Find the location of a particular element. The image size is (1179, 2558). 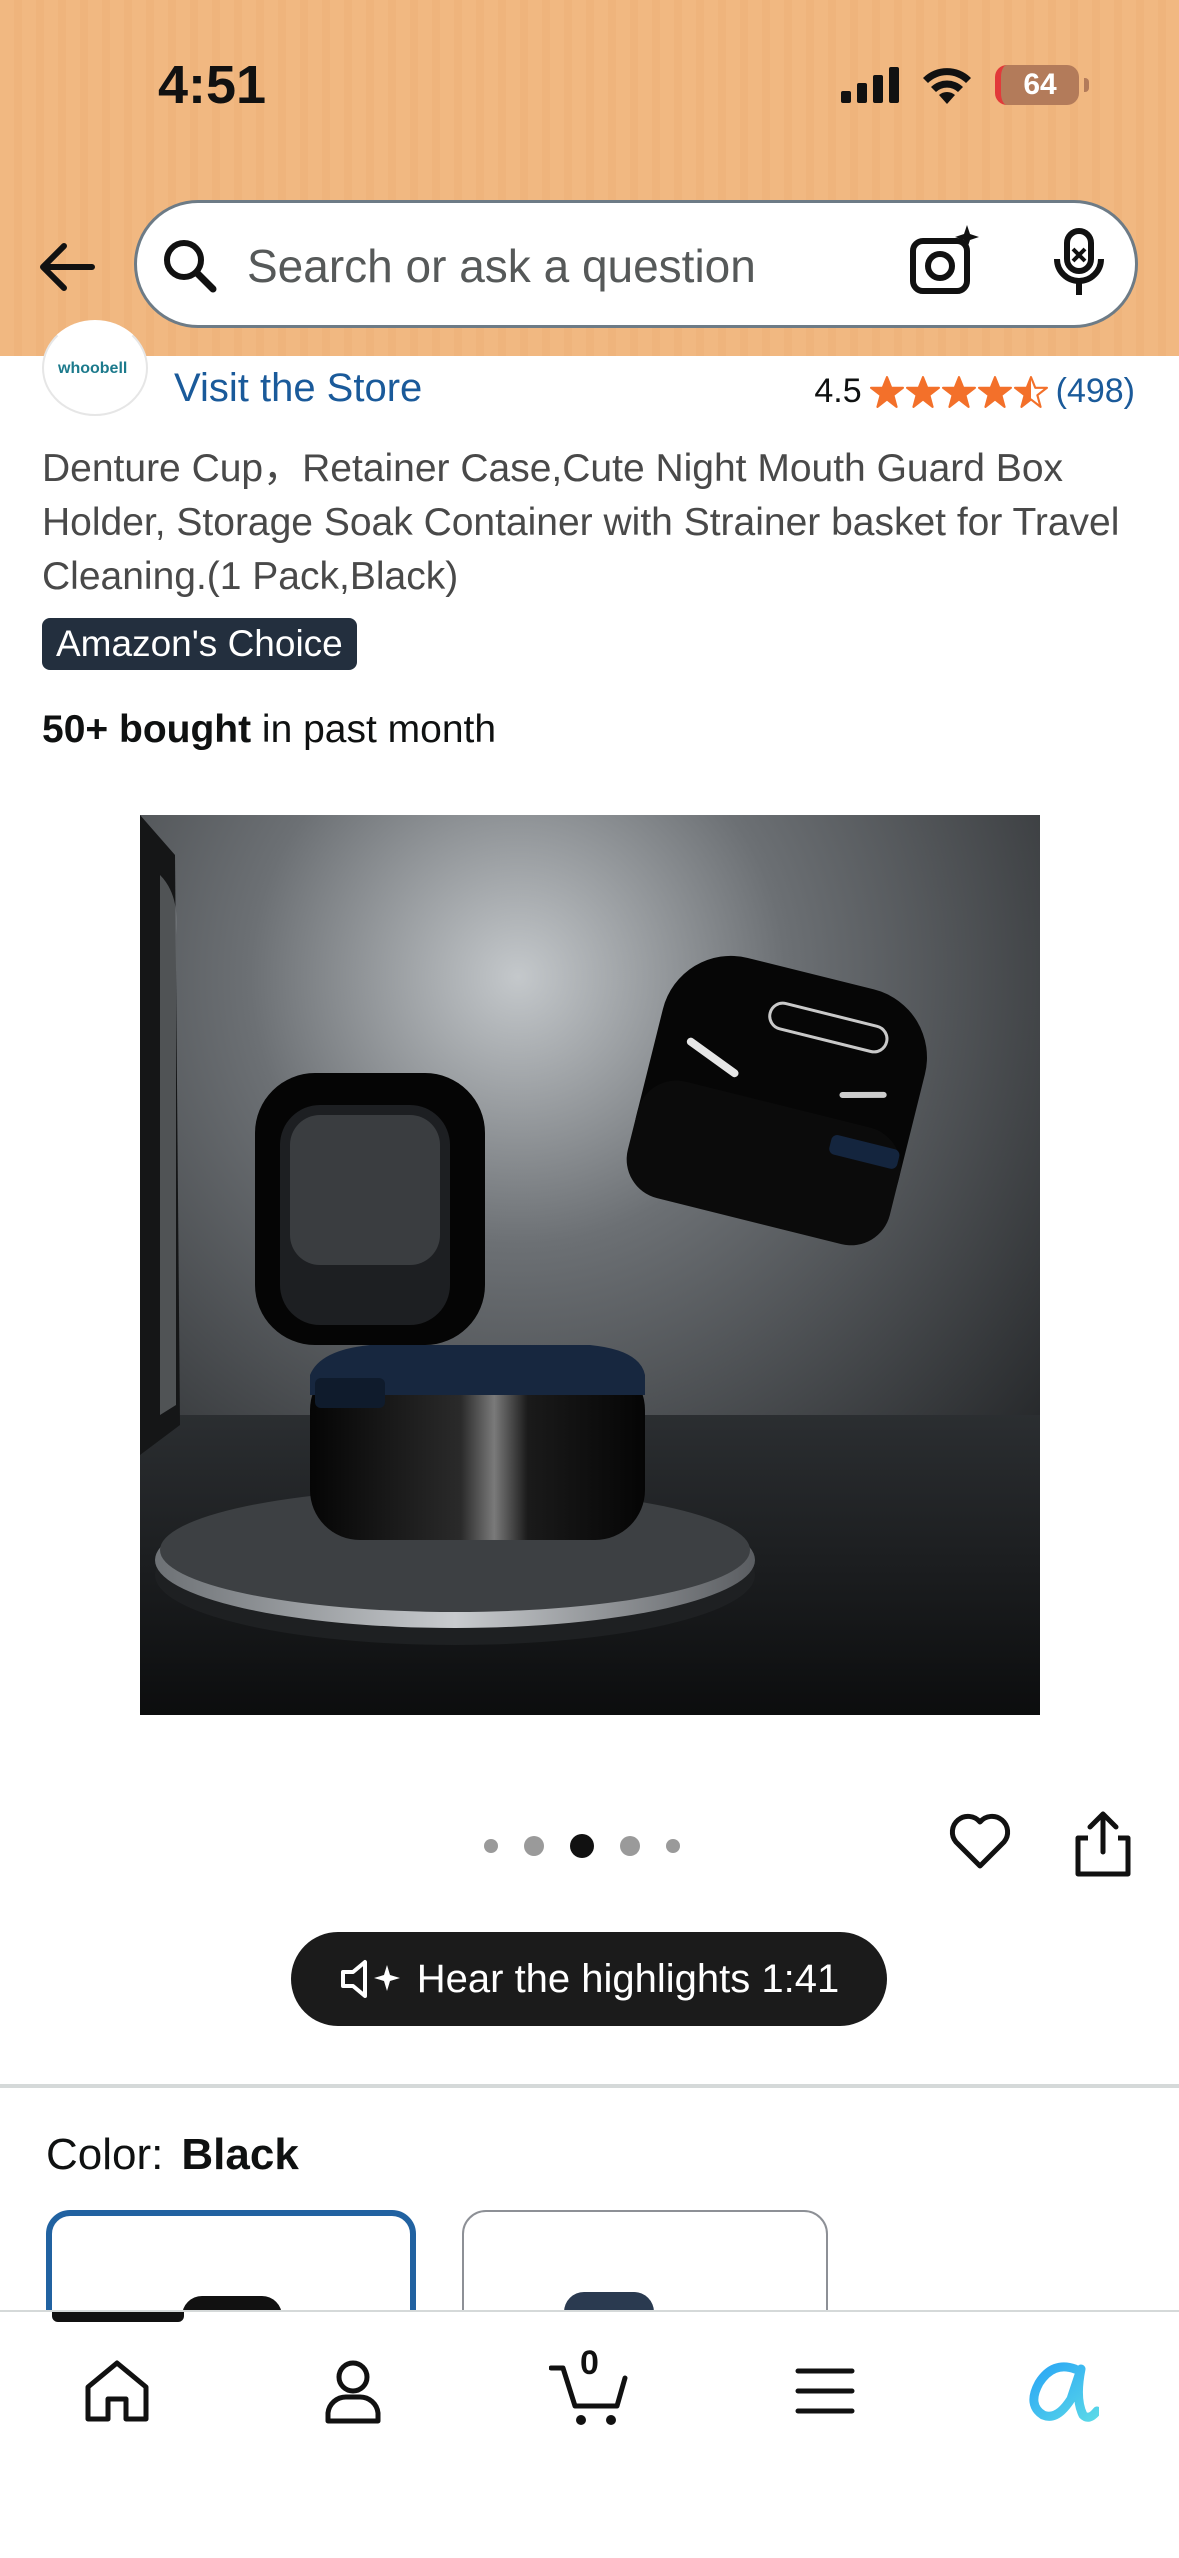

store-logo-text: whoobell is located at coordinates (93, 368).